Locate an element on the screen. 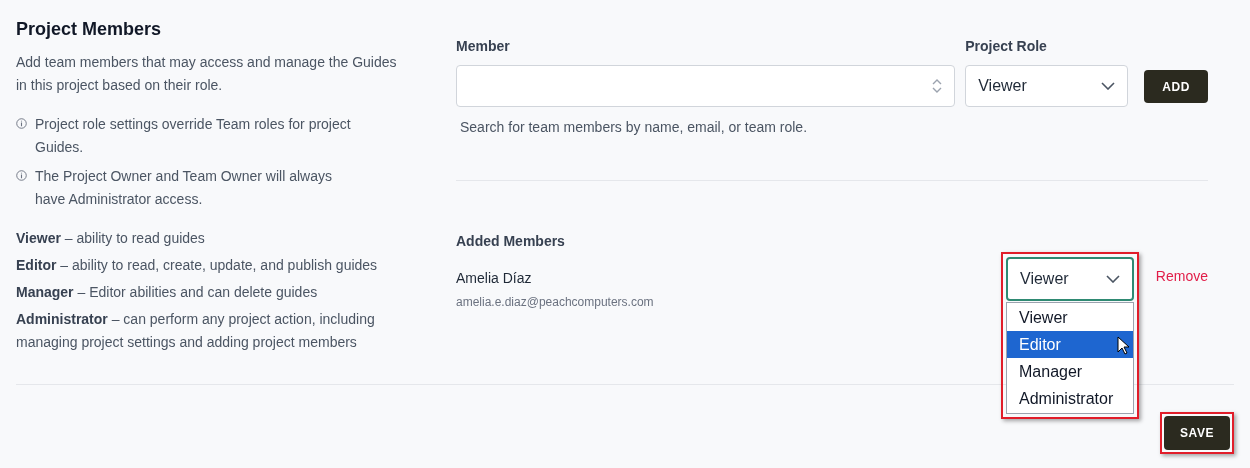  field-label: Project Role is located at coordinates (1006, 46).